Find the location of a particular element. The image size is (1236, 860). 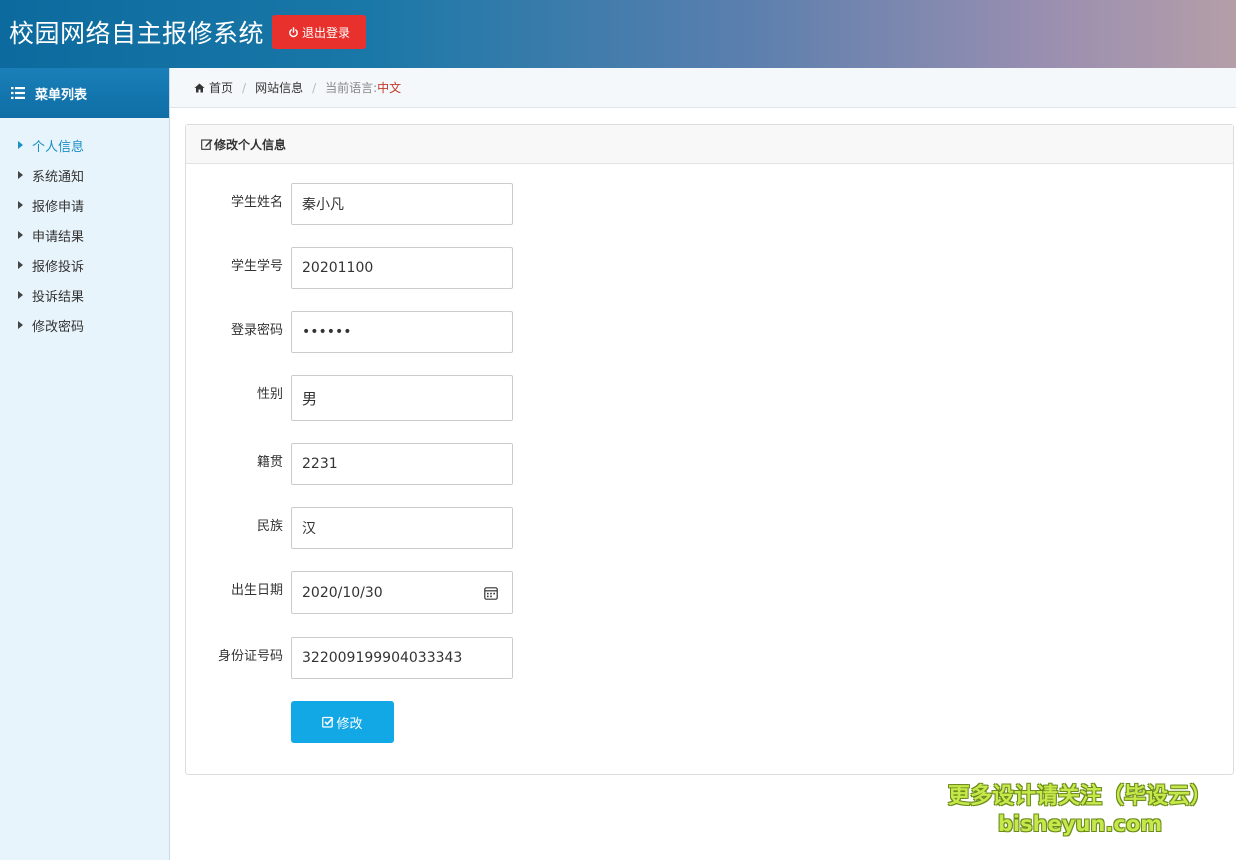

power-icon is located at coordinates (293, 31).